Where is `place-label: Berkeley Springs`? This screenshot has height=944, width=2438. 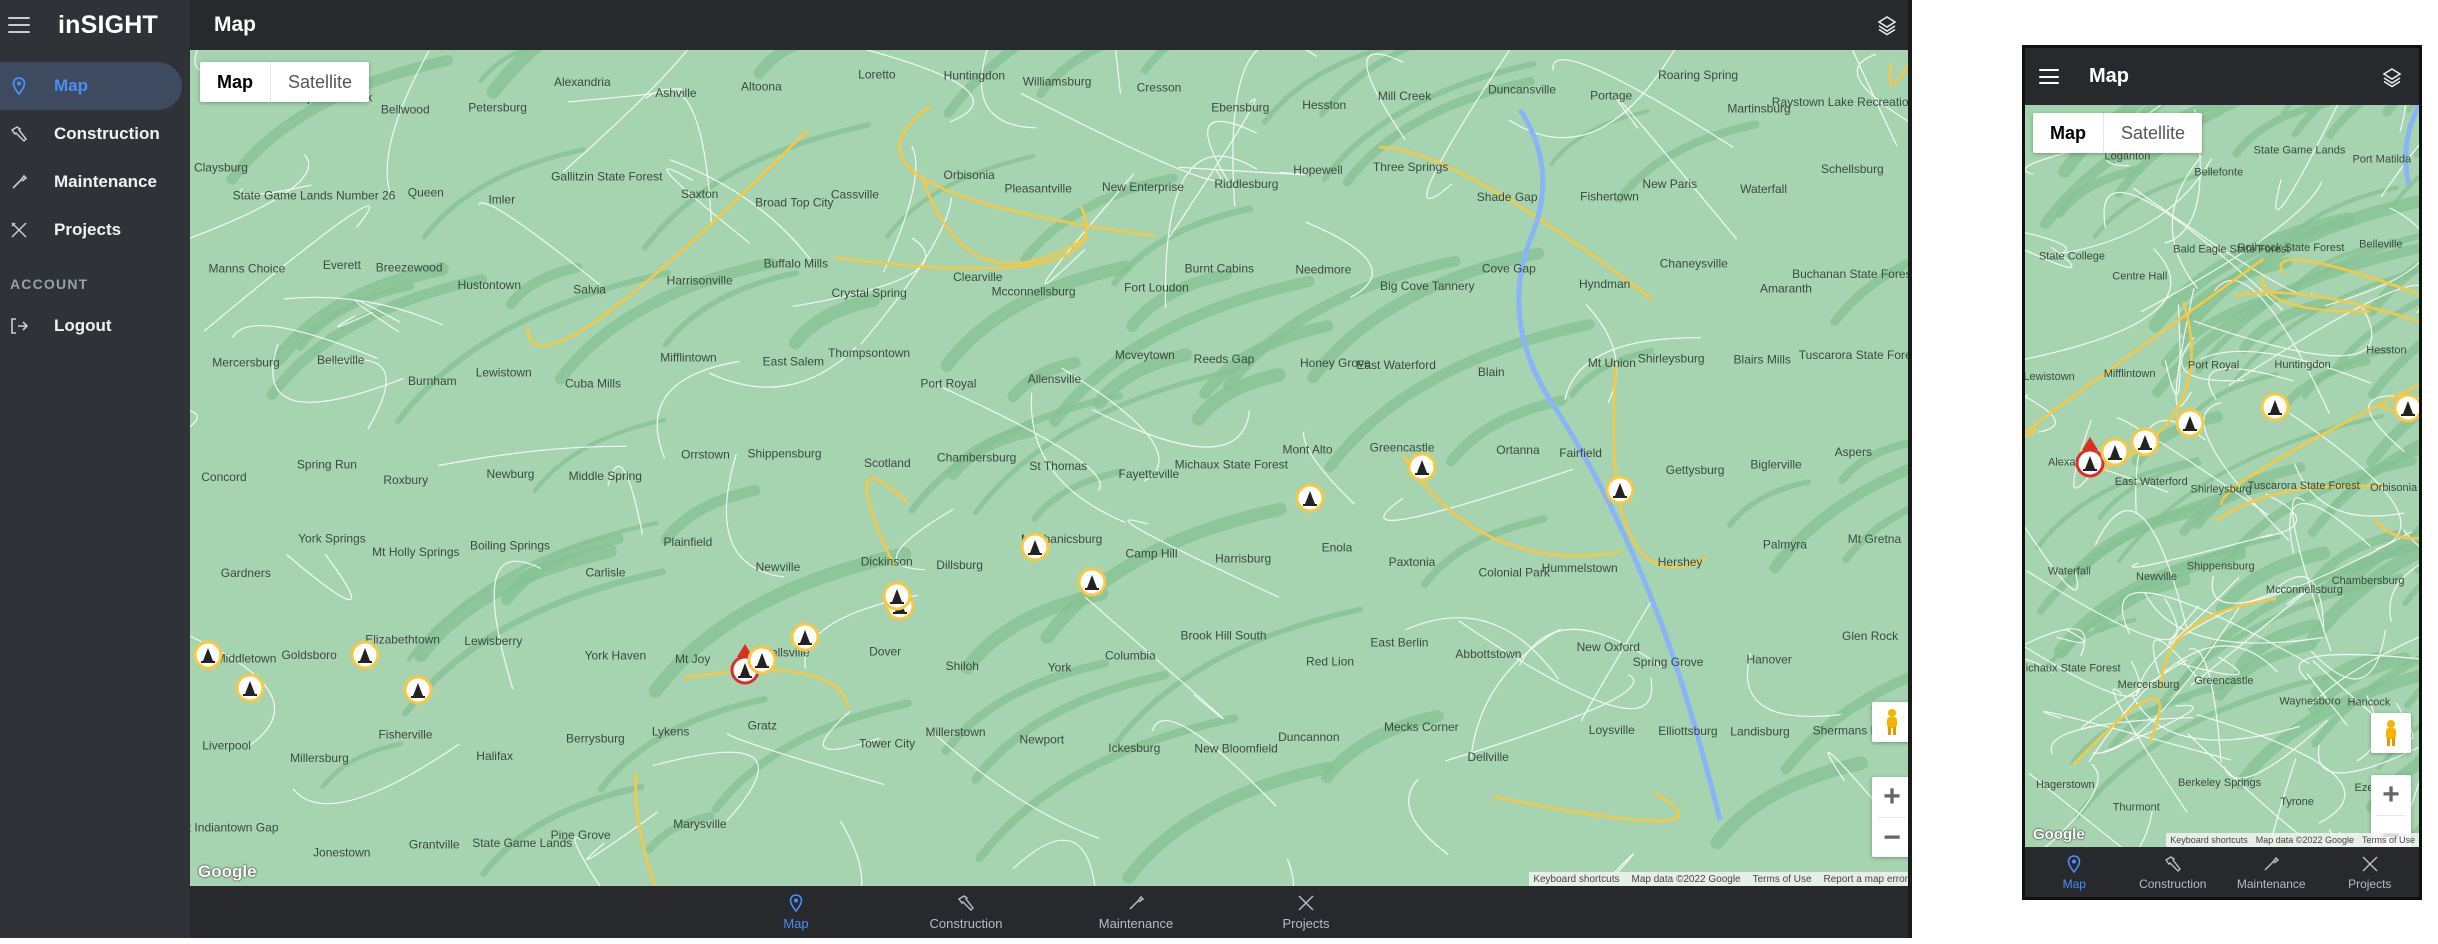
place-label: Berkeley Springs is located at coordinates (2220, 783).